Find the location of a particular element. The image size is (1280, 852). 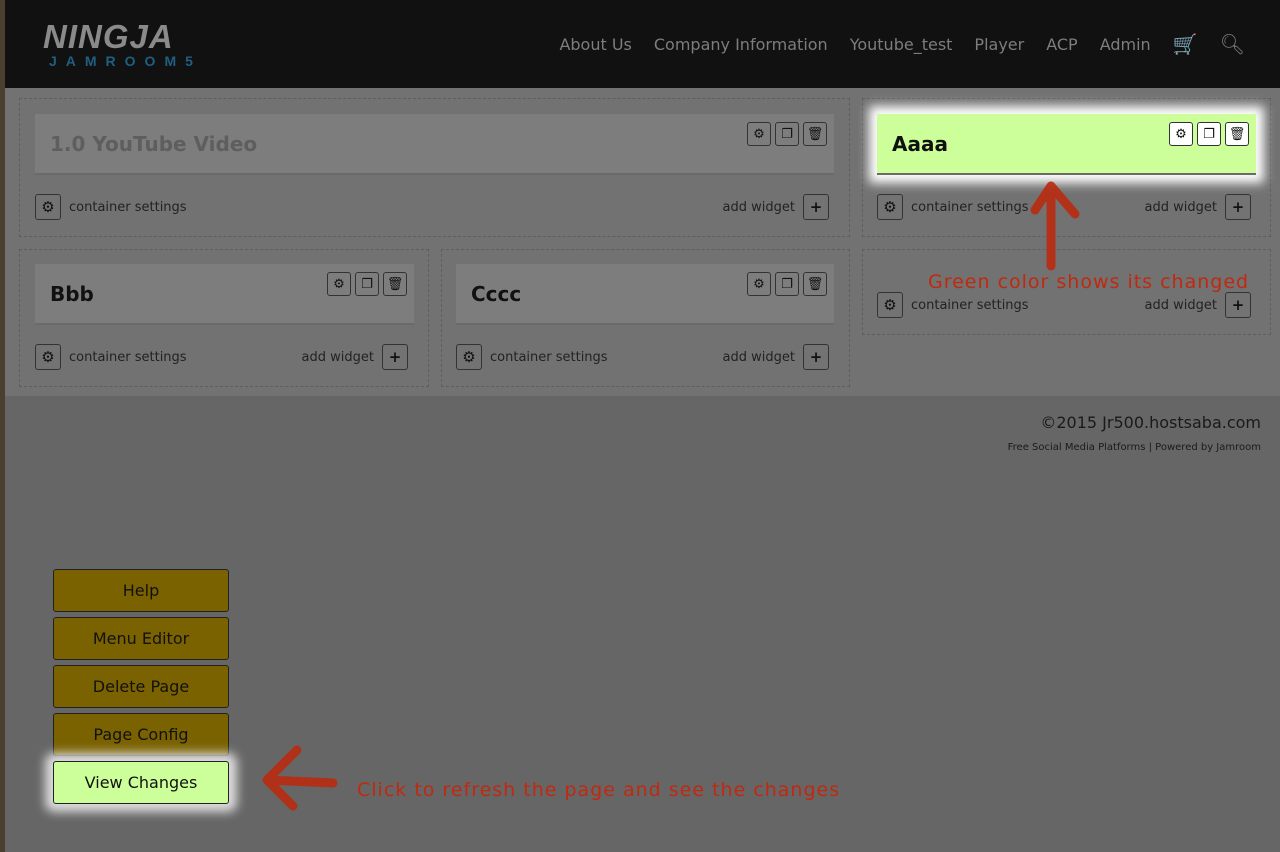

arrow-up-icon is located at coordinates (1055, 226).